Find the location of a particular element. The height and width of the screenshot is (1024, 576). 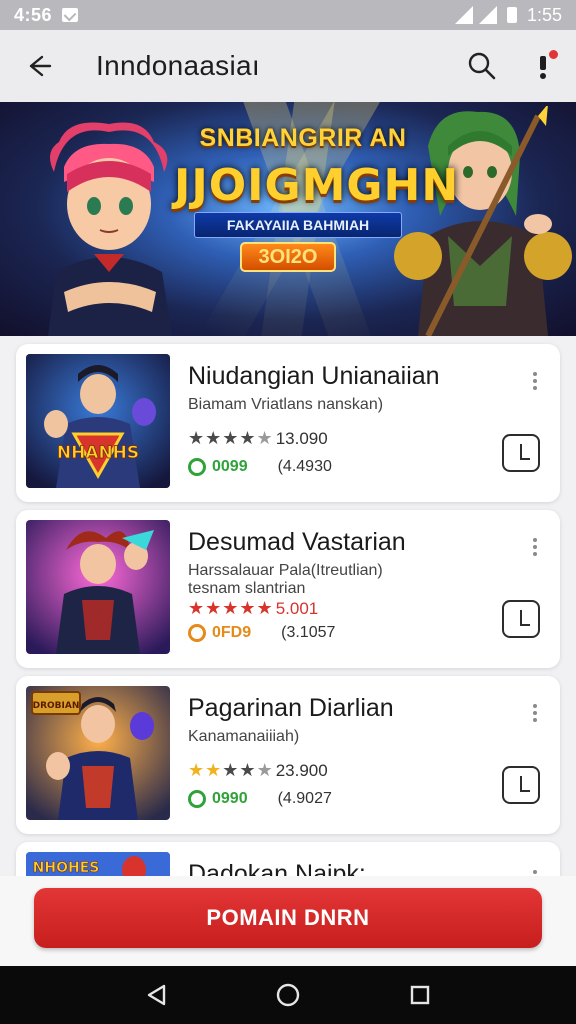

nav-recents-icon is located at coordinates (420, 995).